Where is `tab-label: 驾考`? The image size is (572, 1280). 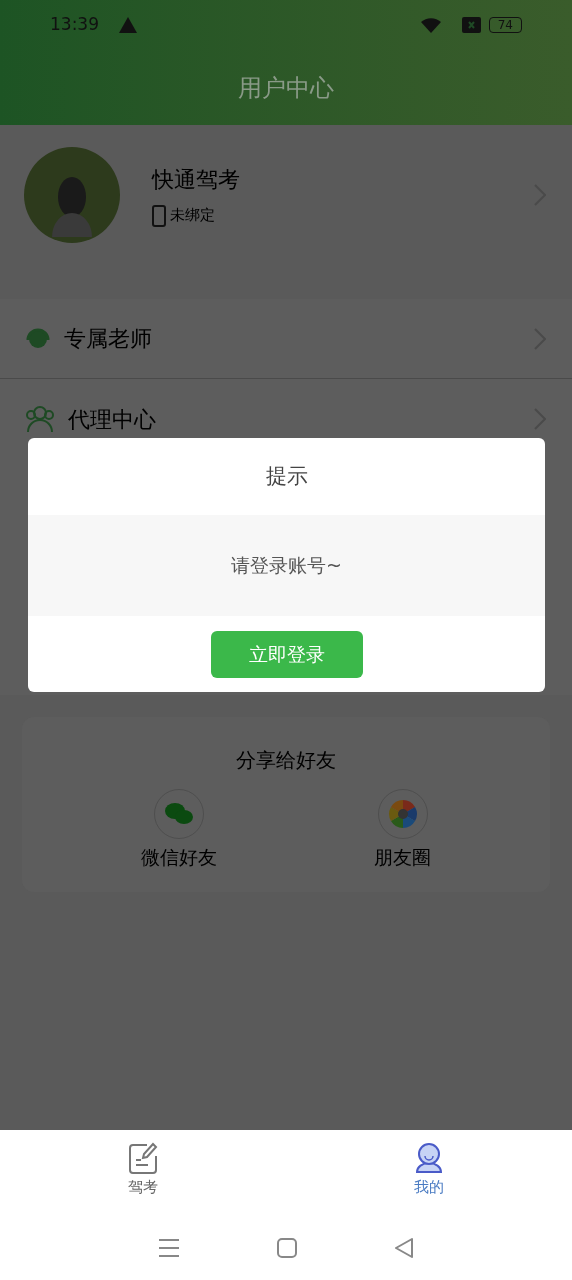
tab-label: 驾考 is located at coordinates (143, 1187).